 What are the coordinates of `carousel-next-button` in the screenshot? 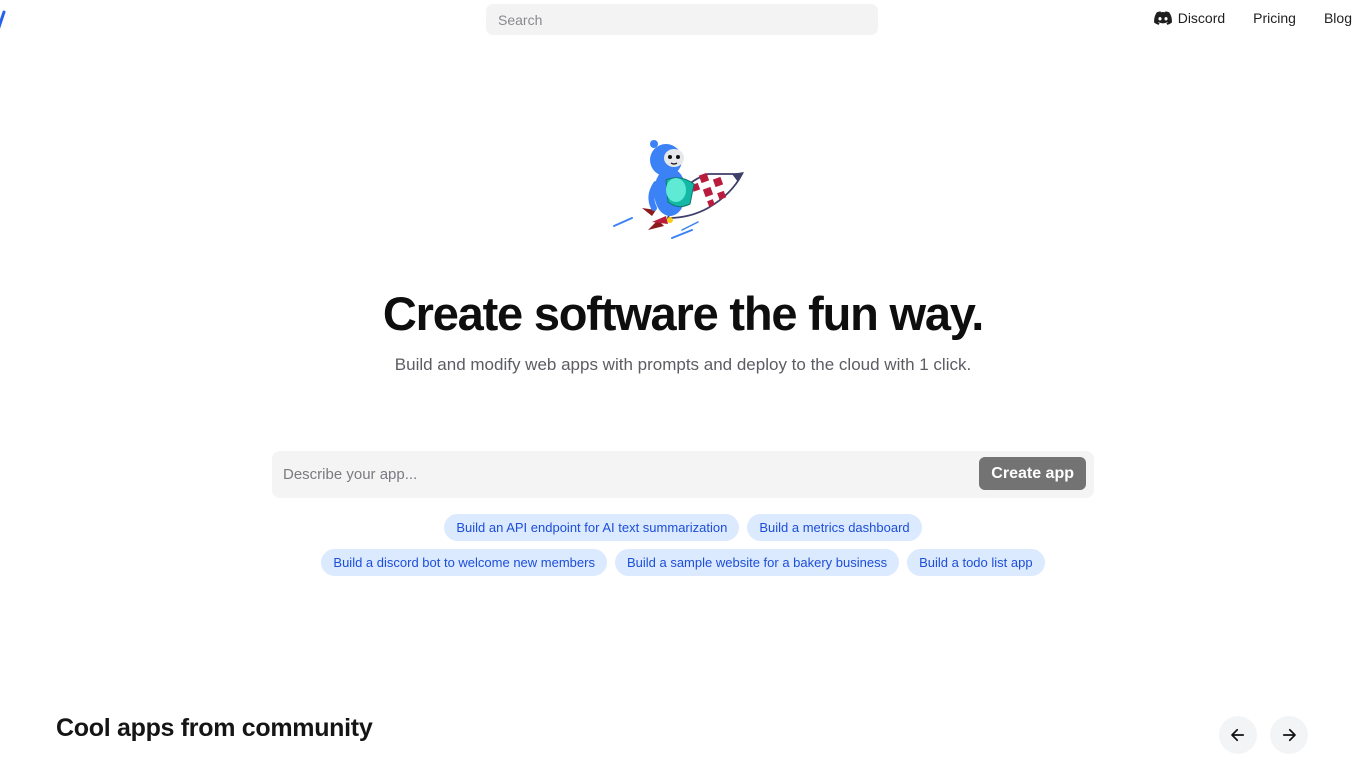 It's located at (1289, 735).